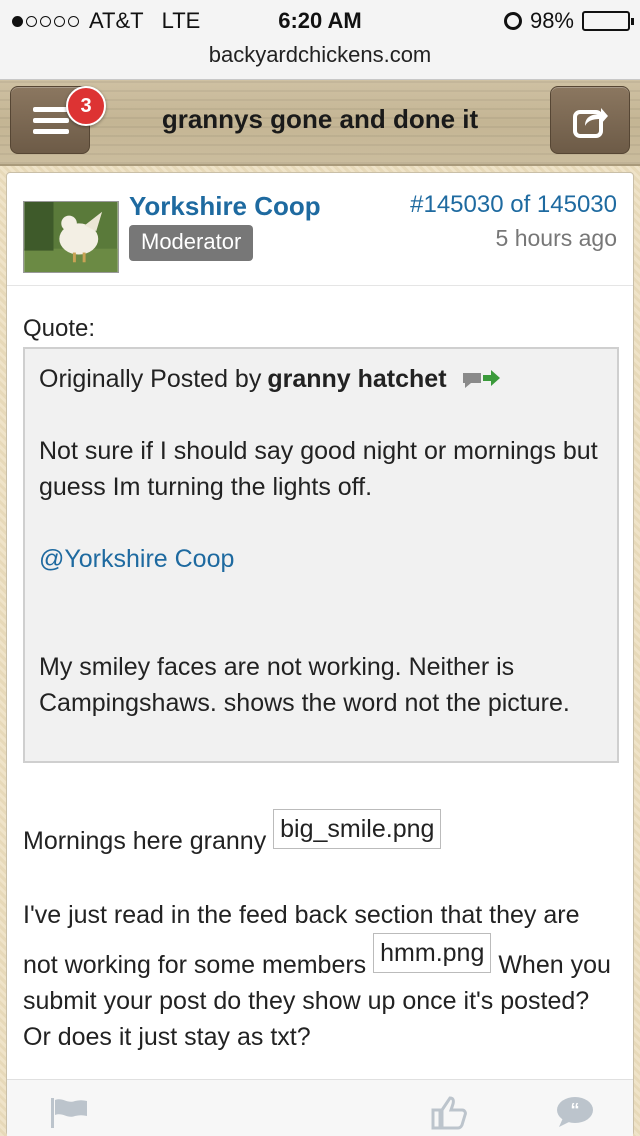  What do you see at coordinates (481, 379) in the screenshot?
I see `quote-link-icon` at bounding box center [481, 379].